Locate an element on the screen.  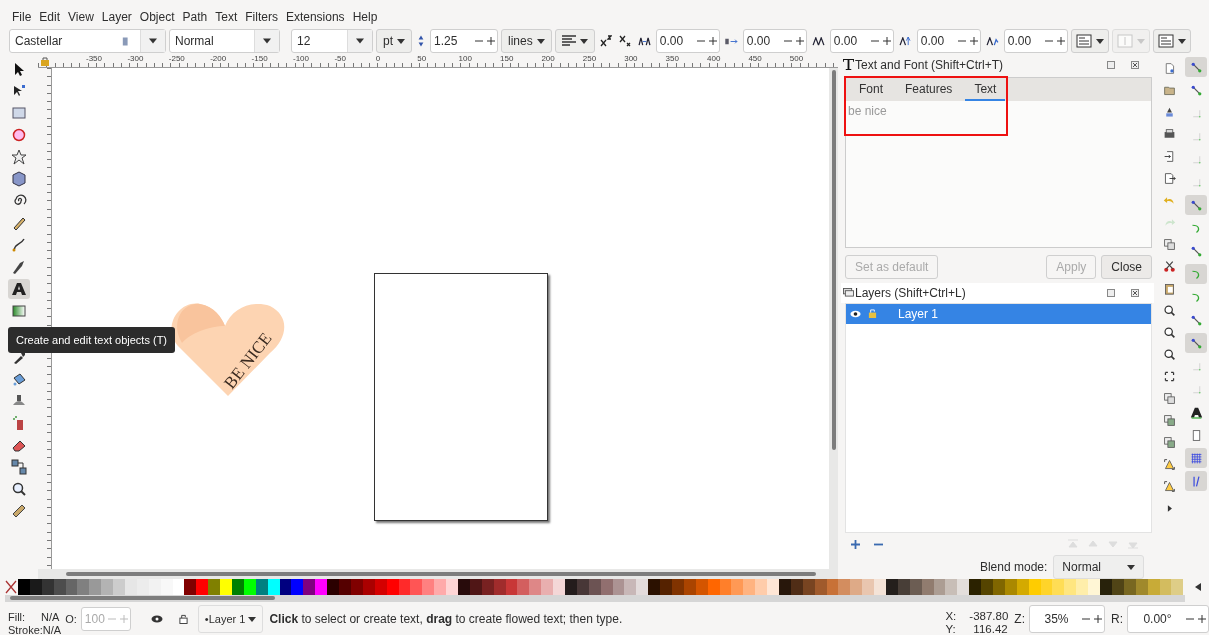
layer-dropdown: •Layer 1 is located at coordinates (230, 619).